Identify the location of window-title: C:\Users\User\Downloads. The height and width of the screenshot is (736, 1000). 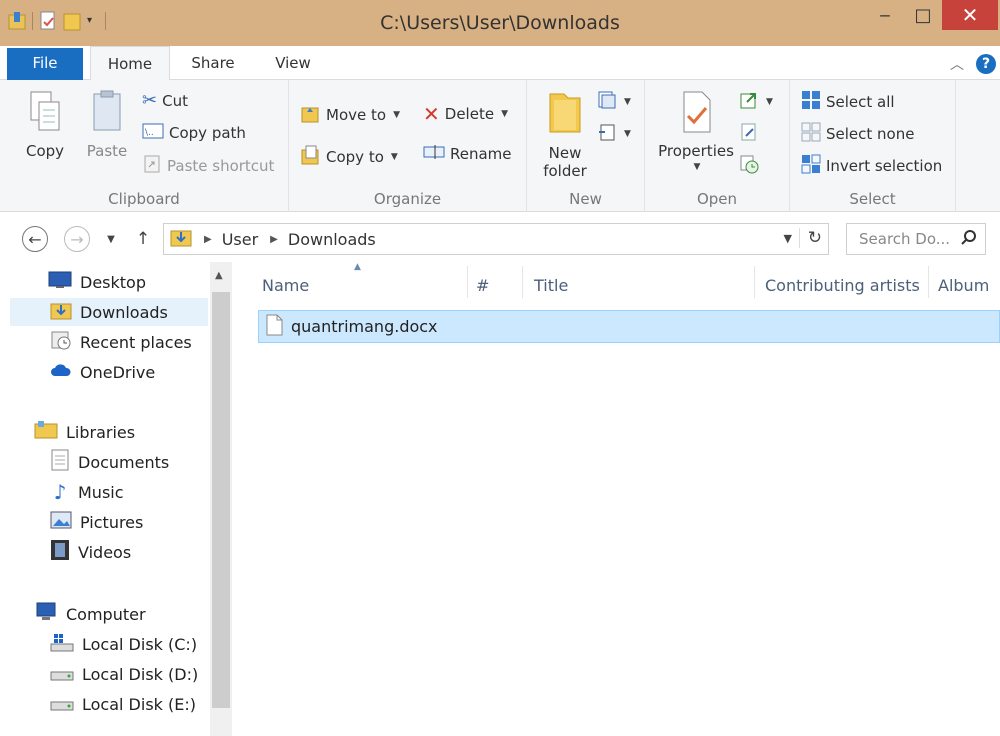
(500, 23).